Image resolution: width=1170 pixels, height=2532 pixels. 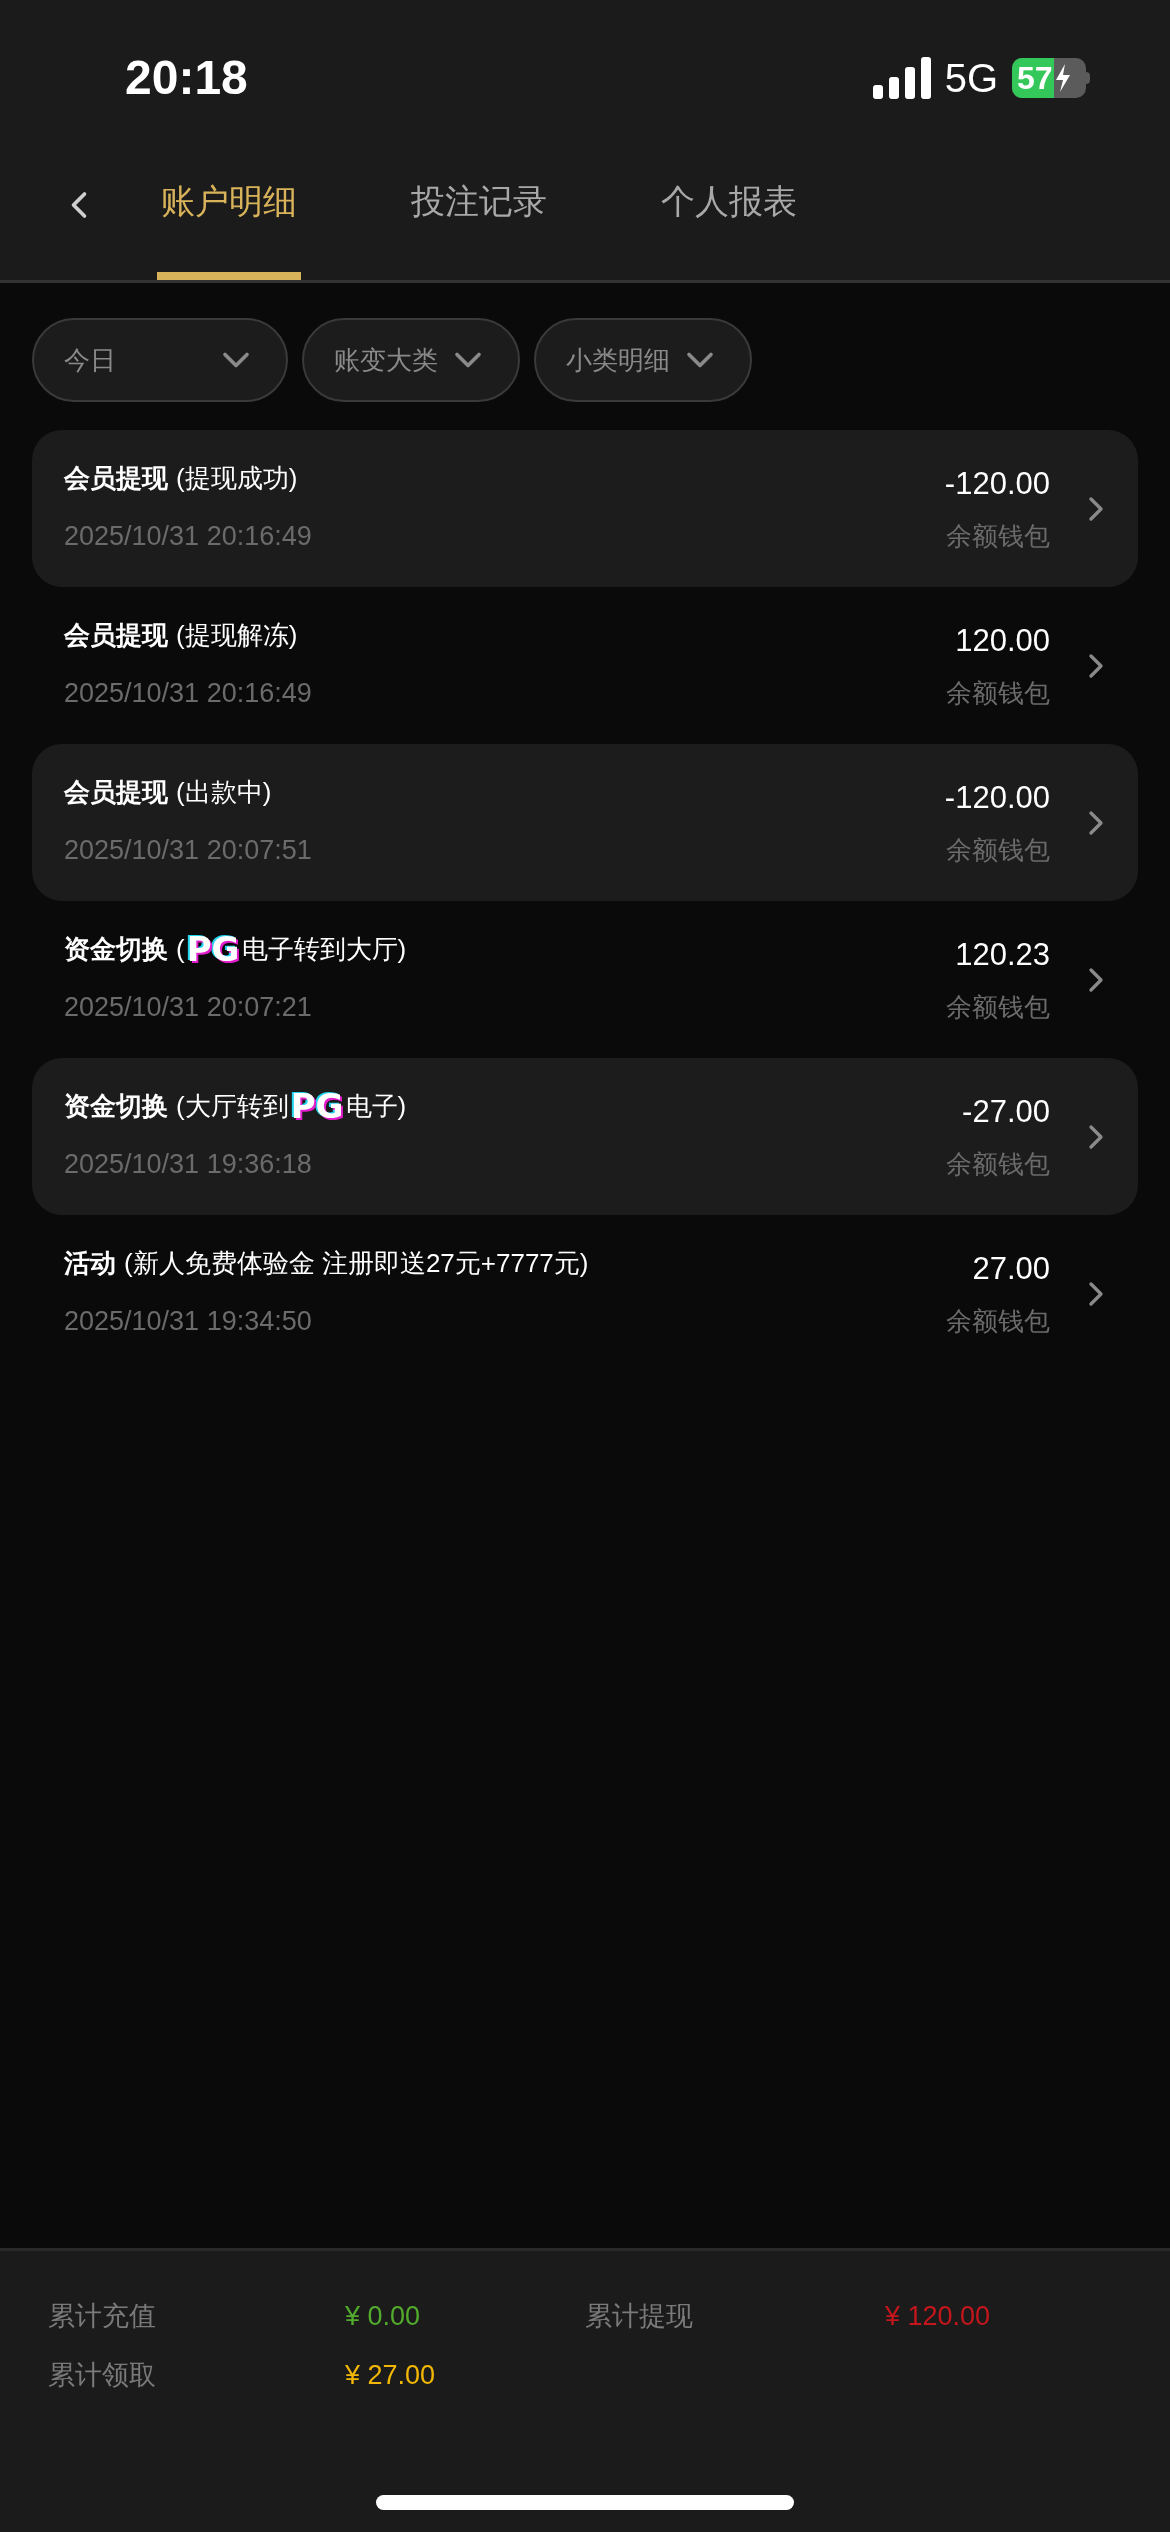 I want to click on record-row: 资金切换 (PG 电子转到大厅) 2025/10/31 20:07:21 120.23 余额钱包, so click(x=585, y=979).